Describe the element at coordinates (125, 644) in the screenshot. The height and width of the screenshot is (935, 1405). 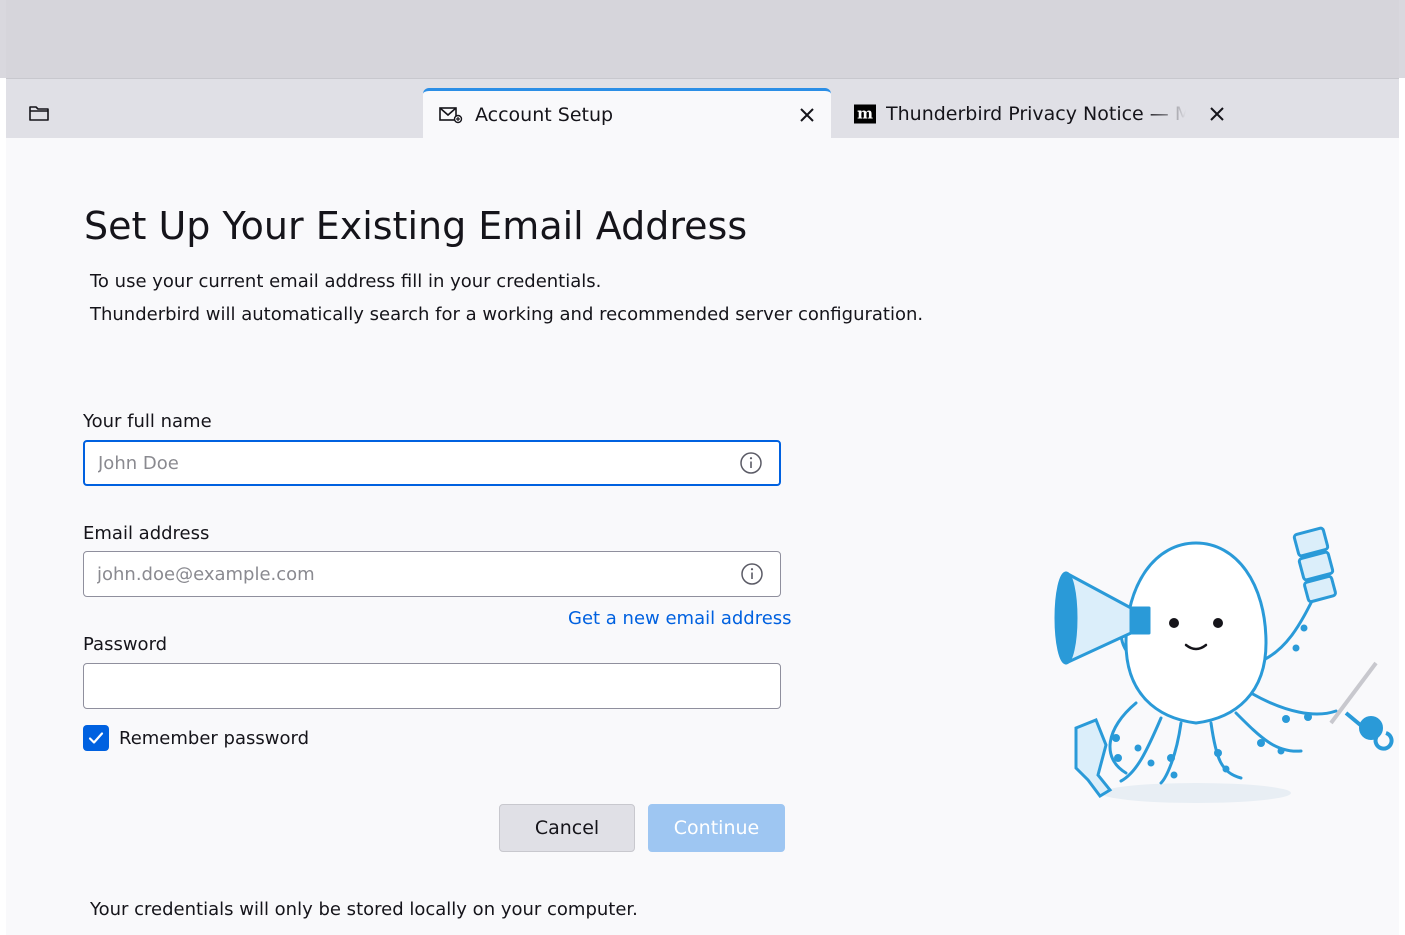
I see `password-label: Password` at that location.